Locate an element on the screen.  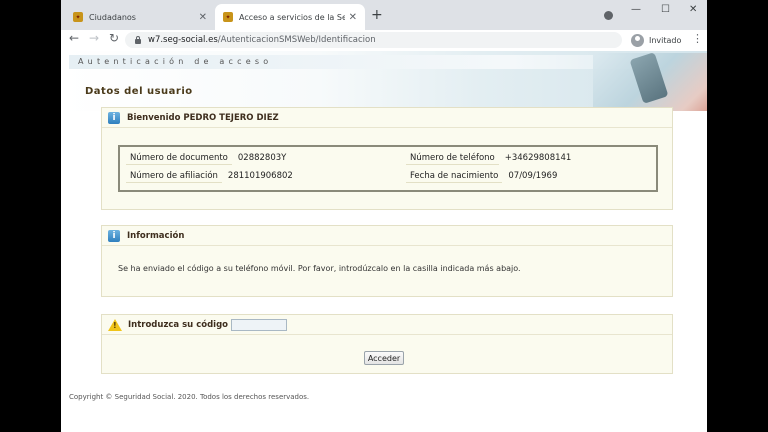
documento-field: Número de documento 02882803Y is located at coordinates (206, 159).